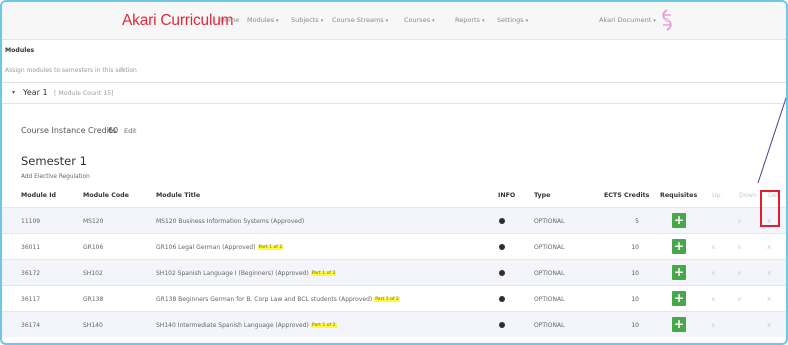  Describe the element at coordinates (771, 140) in the screenshot. I see `annotation-pointer-line` at that location.